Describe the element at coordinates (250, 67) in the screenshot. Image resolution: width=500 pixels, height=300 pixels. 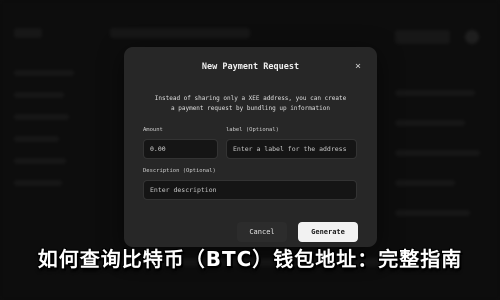
I see `dialog-title: New Payment Request` at that location.